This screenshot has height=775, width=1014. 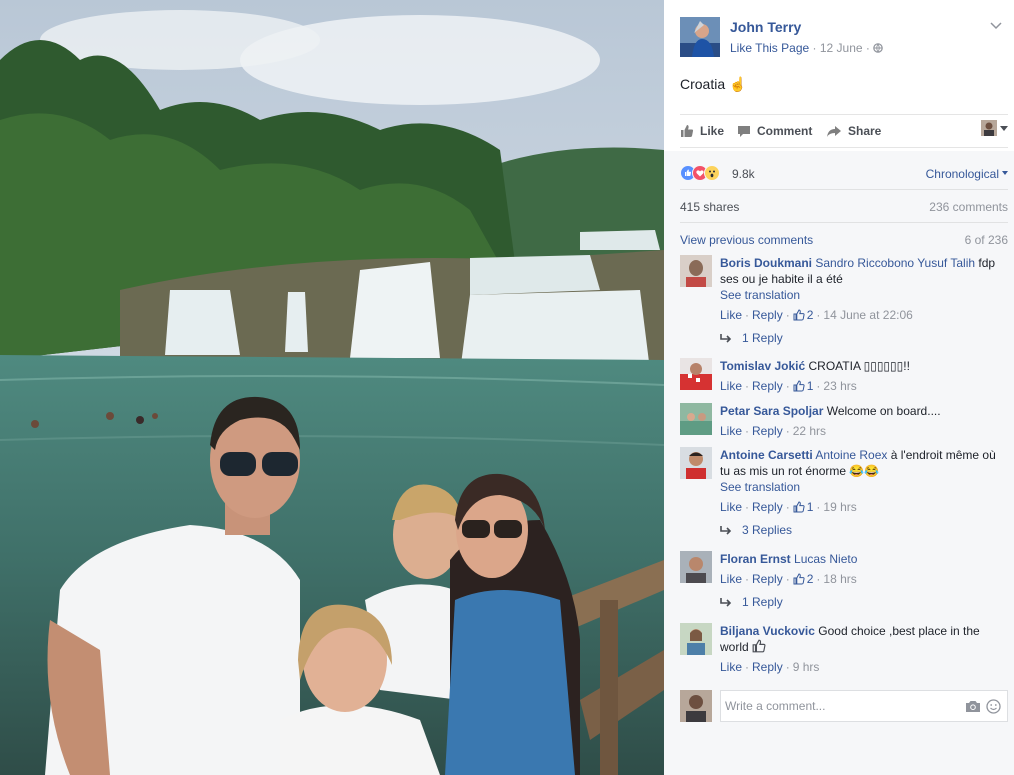 What do you see at coordinates (806, 667) in the screenshot?
I see `comment-time: 9 hrs` at bounding box center [806, 667].